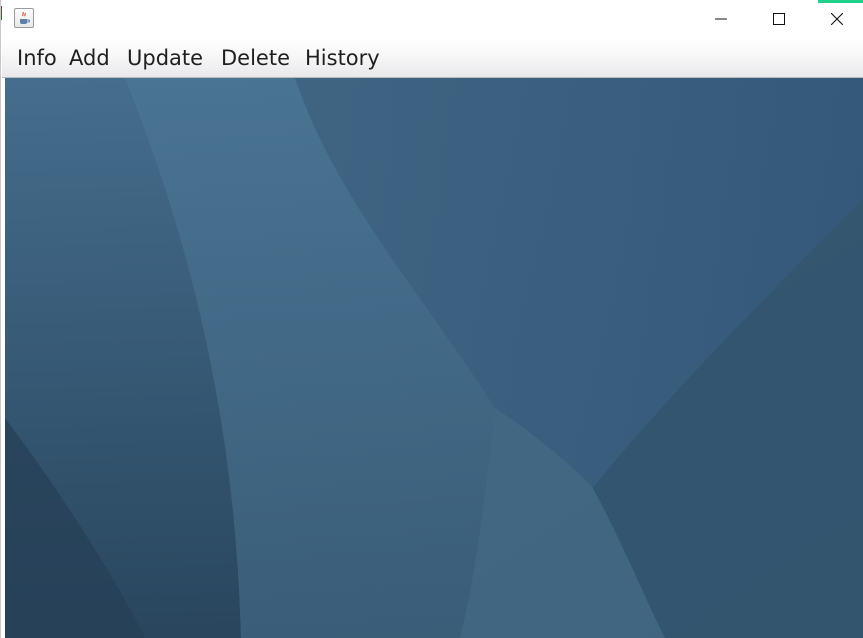  What do you see at coordinates (432, 19) in the screenshot?
I see `title-bar` at bounding box center [432, 19].